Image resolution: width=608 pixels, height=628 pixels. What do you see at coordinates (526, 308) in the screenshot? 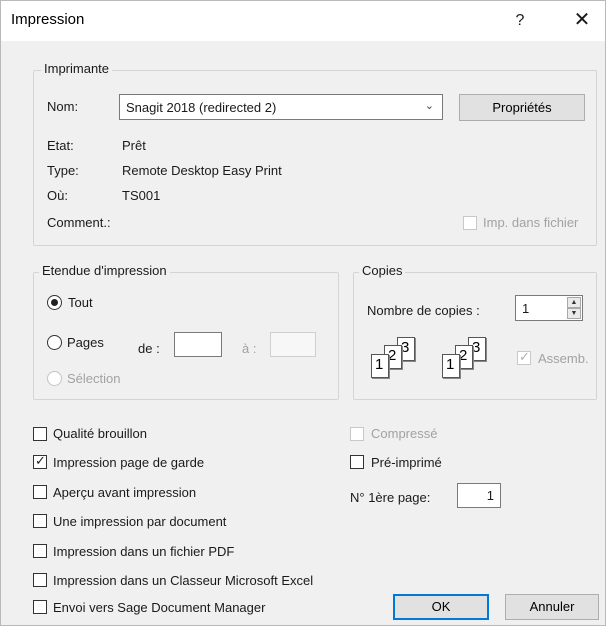
I see `copies-count-value: 1` at bounding box center [526, 308].